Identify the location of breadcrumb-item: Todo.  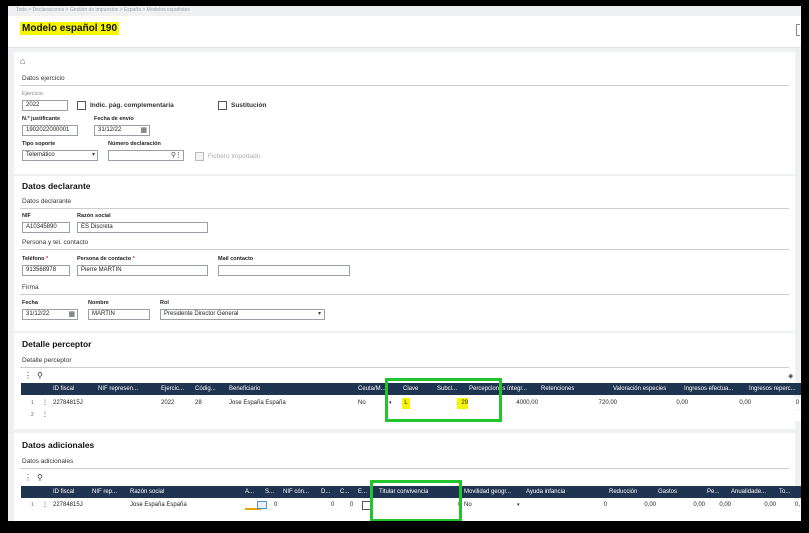
(21, 10).